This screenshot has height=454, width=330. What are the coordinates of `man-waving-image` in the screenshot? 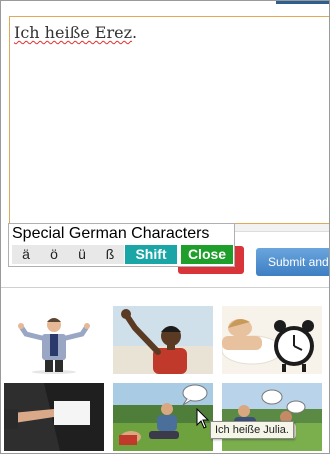 It's located at (163, 340).